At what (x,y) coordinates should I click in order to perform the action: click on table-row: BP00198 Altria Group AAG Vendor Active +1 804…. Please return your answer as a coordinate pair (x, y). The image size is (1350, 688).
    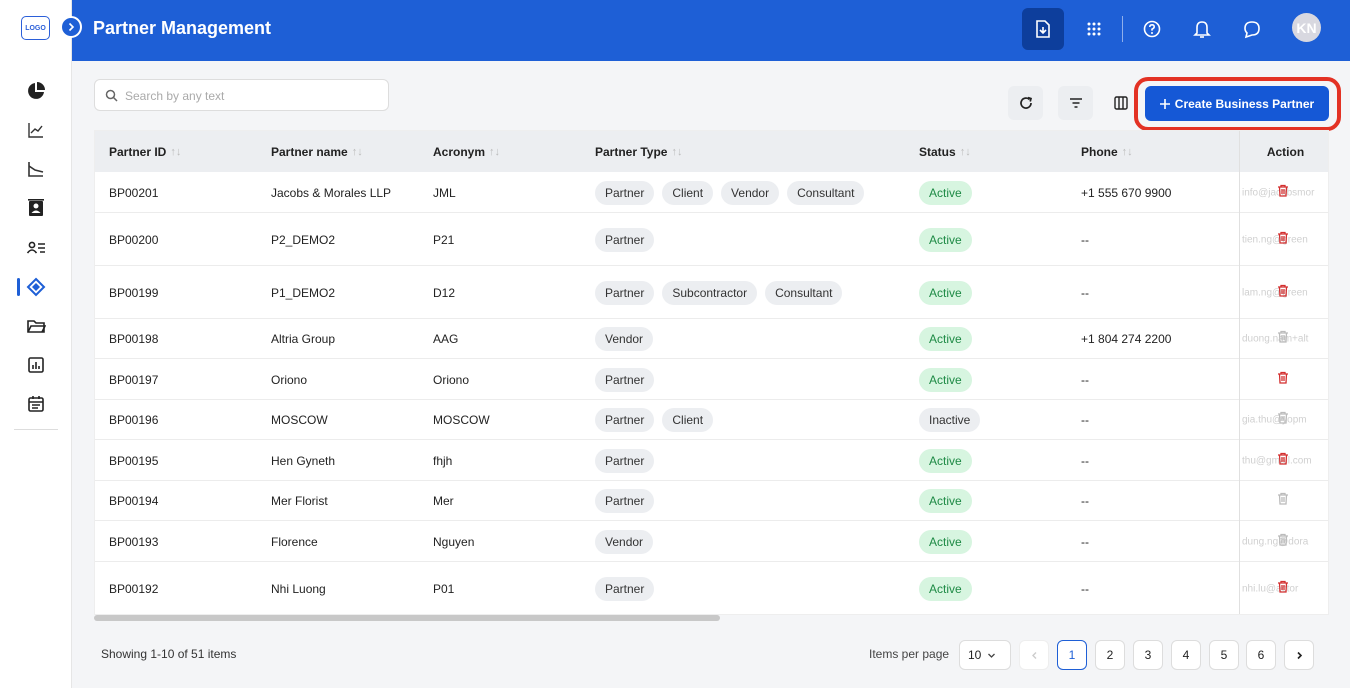
    Looking at the image, I should click on (711, 339).